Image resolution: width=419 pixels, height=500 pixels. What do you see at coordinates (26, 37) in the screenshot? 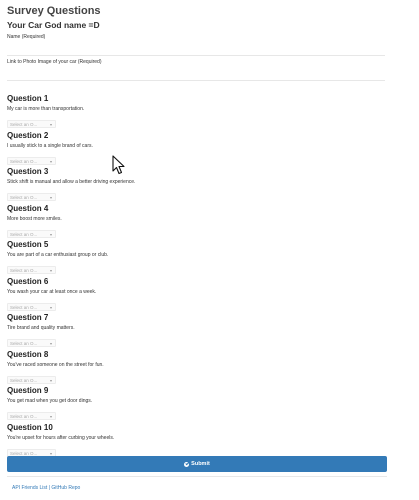
I see `name-label: Name (Required)` at bounding box center [26, 37].